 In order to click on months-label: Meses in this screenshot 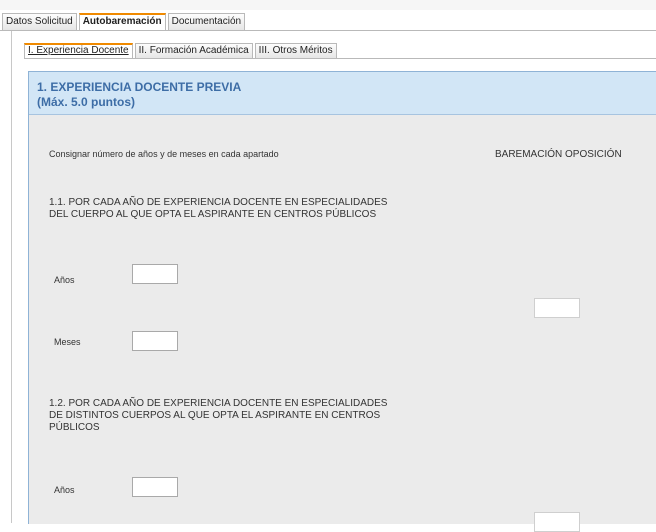, I will do `click(67, 342)`.